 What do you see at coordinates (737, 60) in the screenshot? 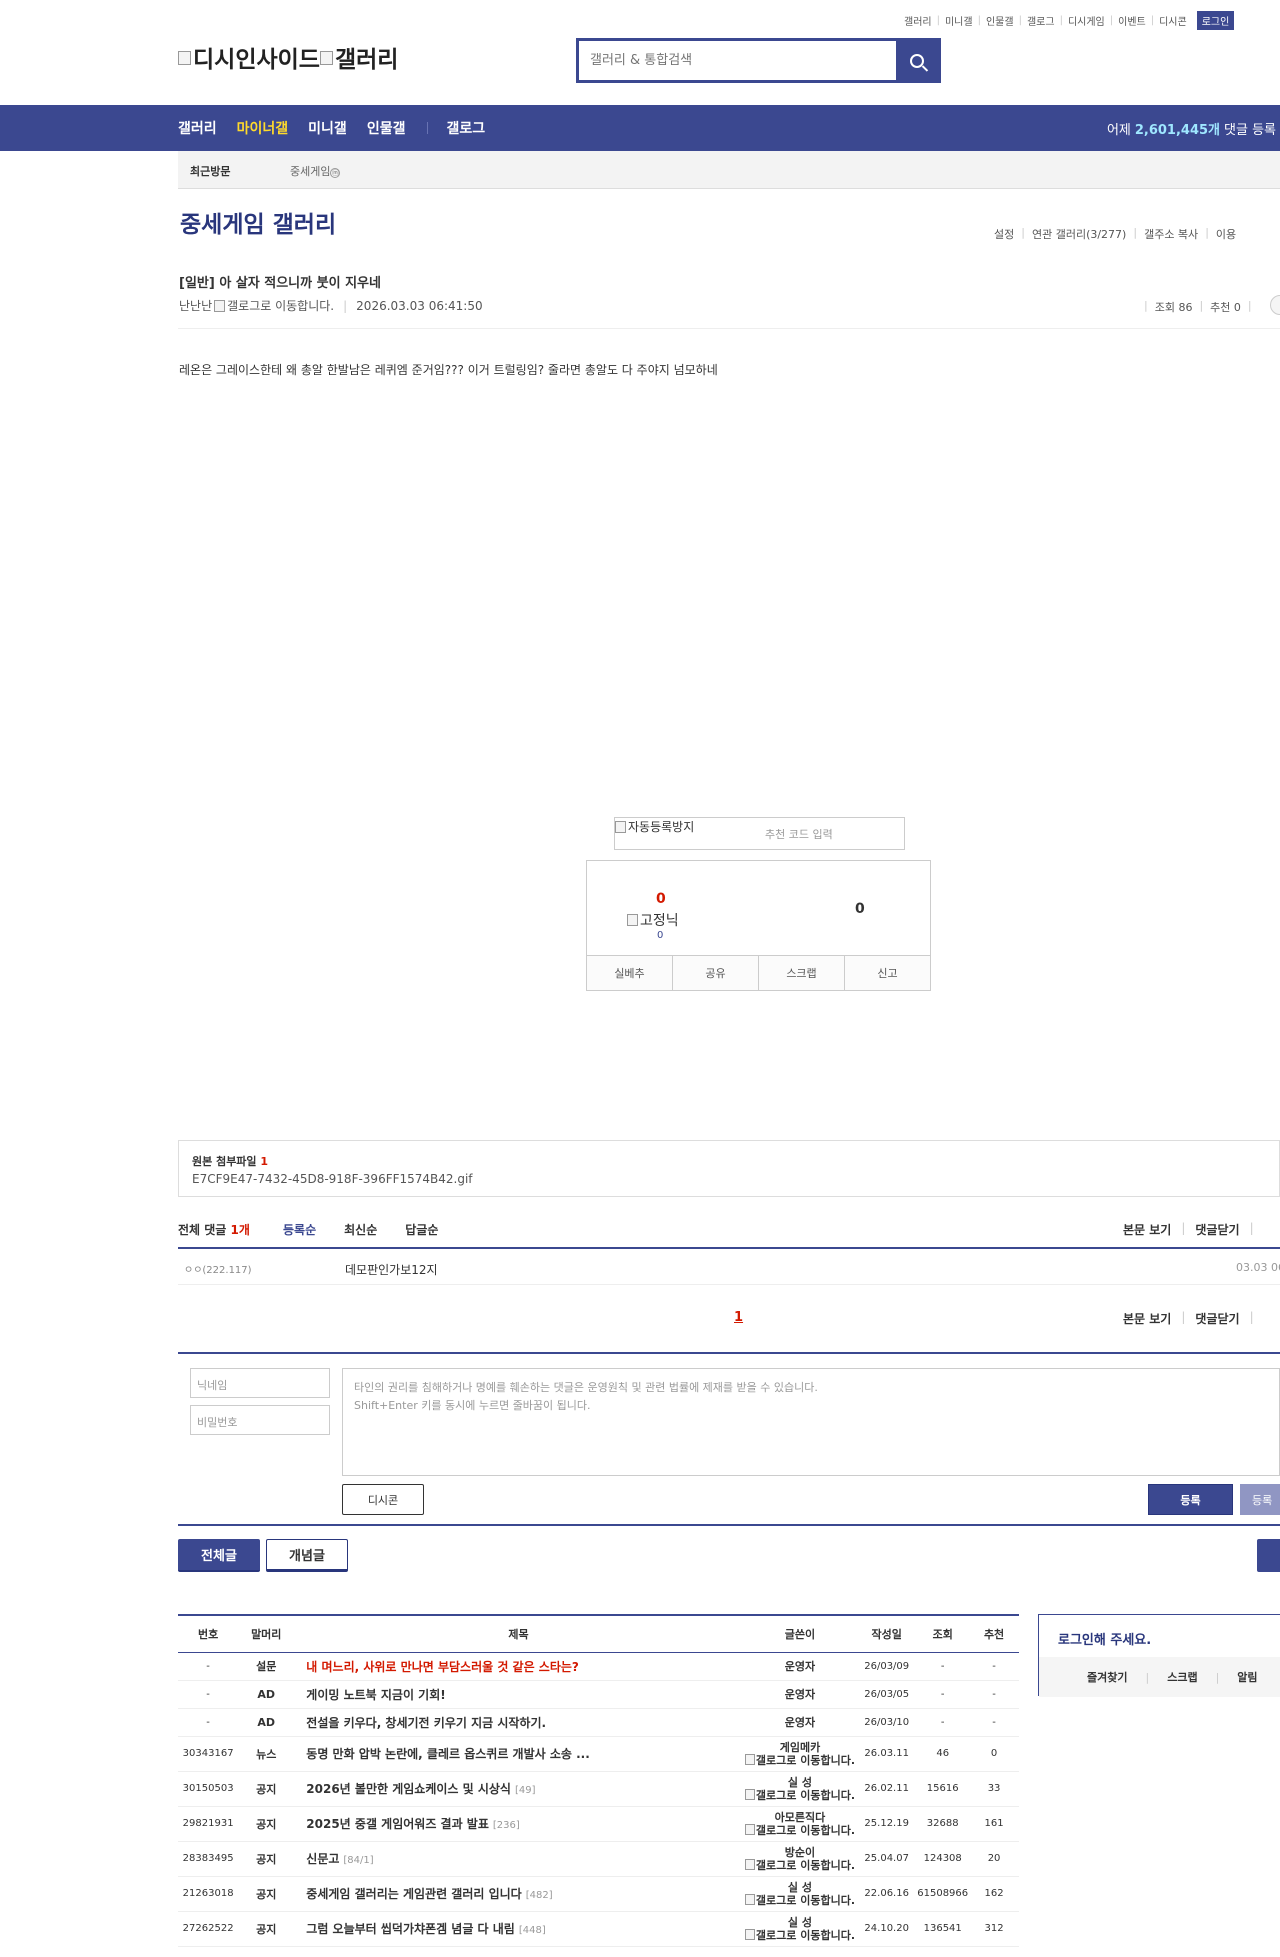
I see `search-input` at bounding box center [737, 60].